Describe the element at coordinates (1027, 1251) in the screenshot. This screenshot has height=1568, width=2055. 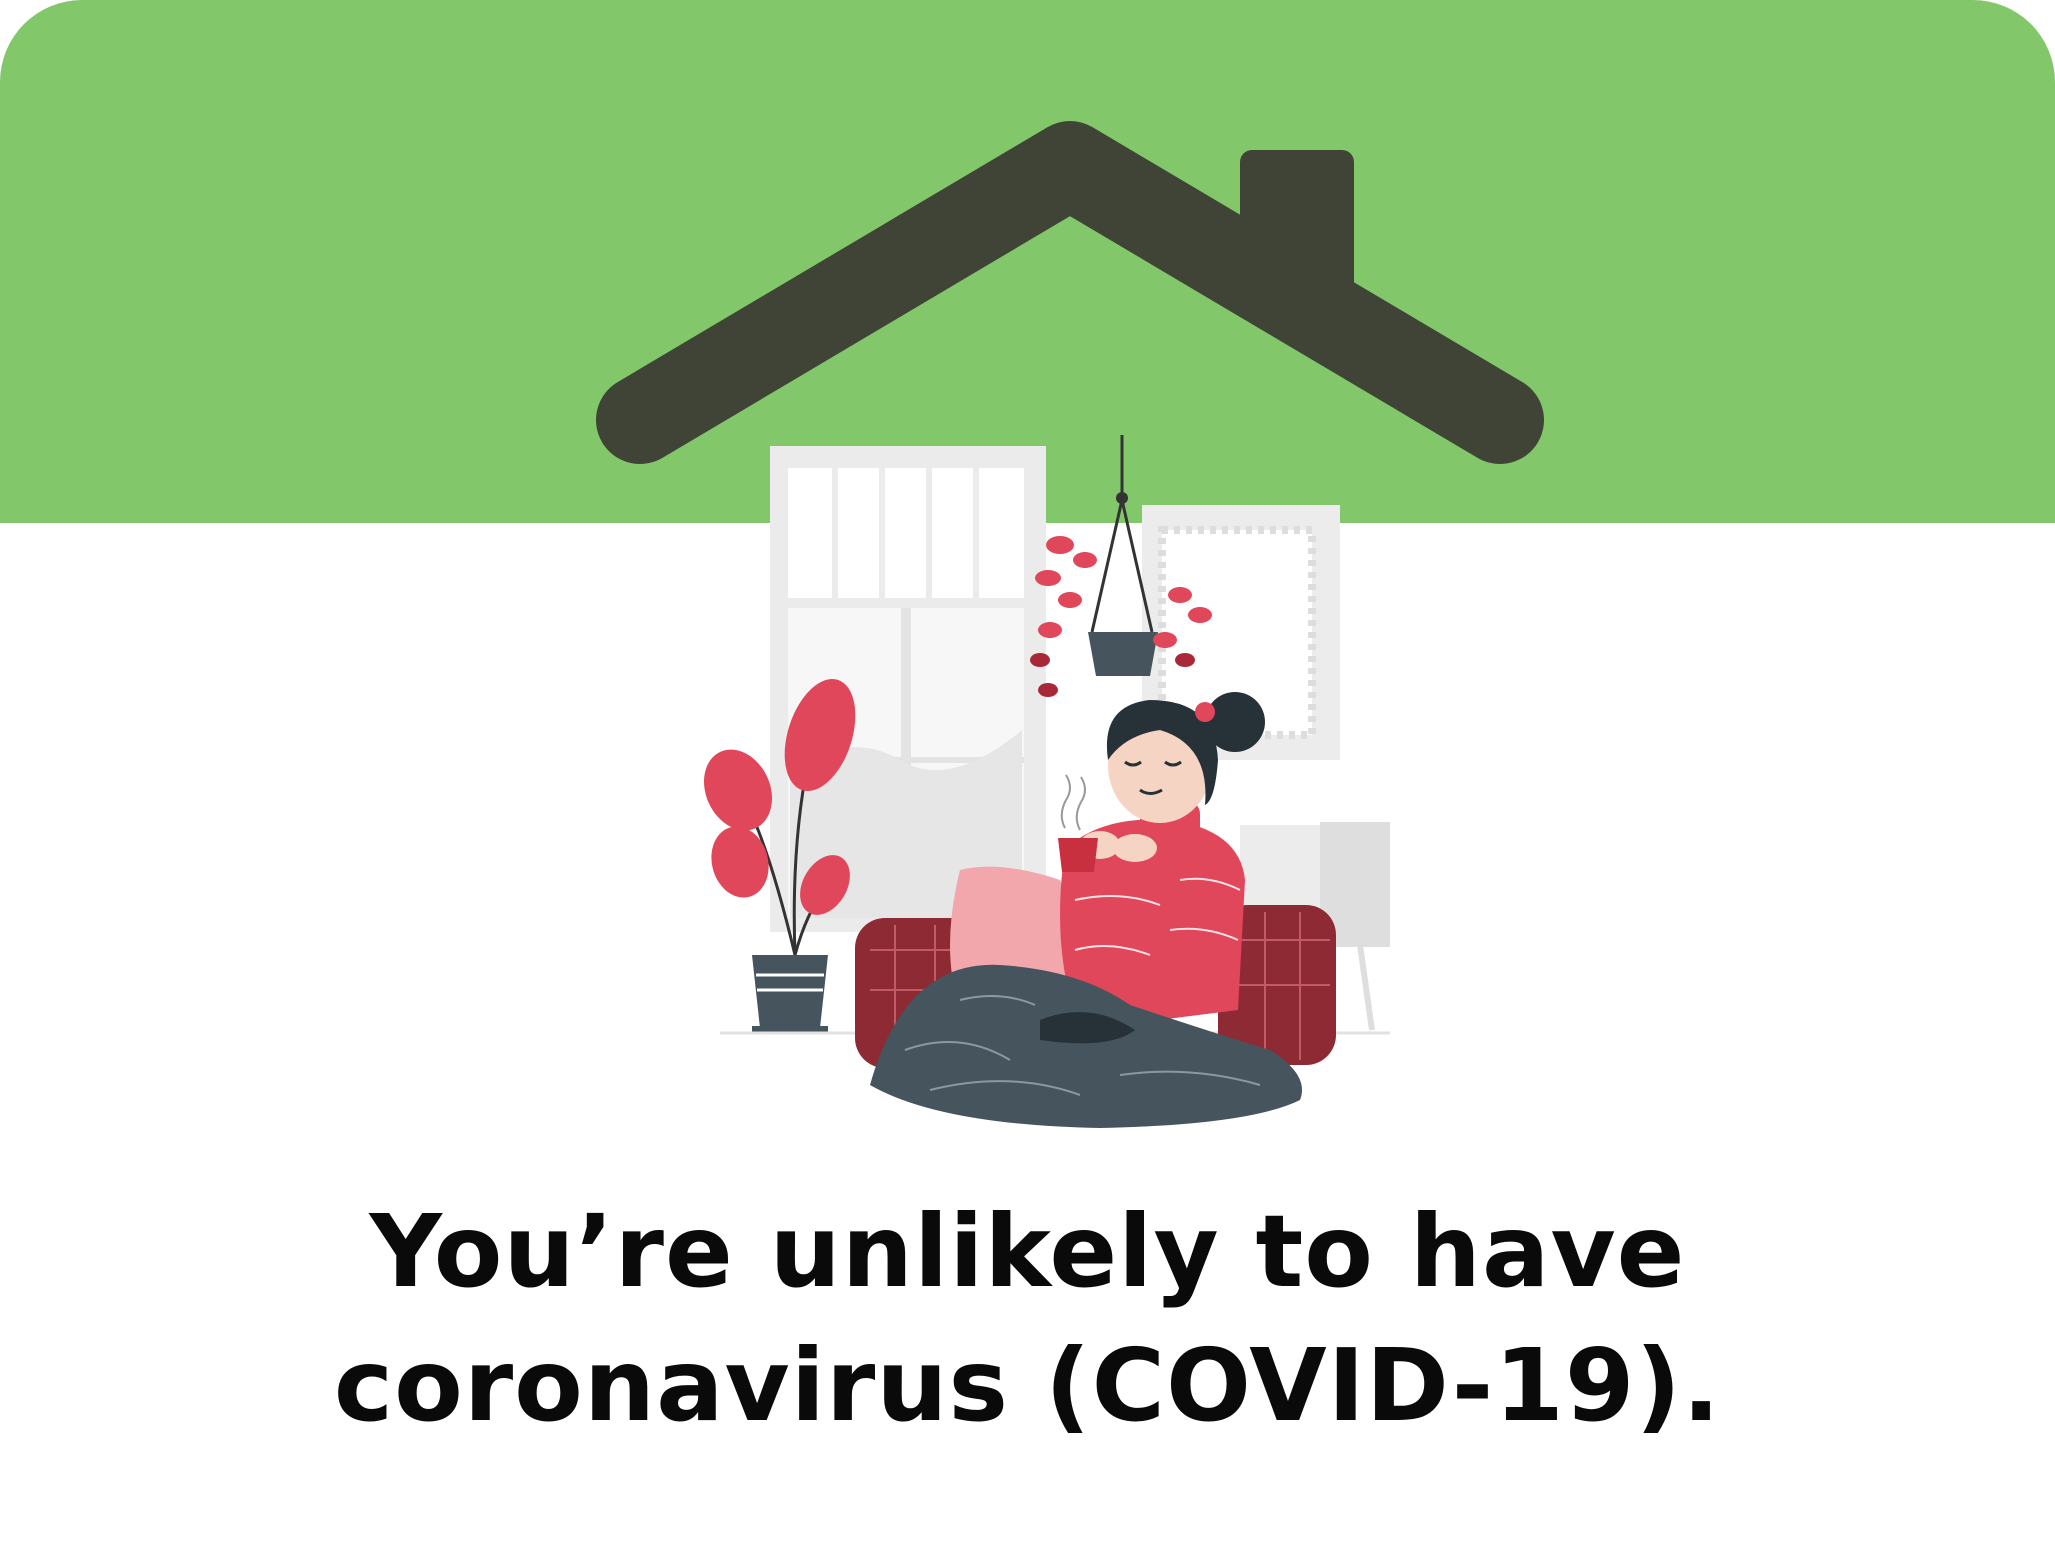
I see `message-line-1: You’re unlikely to have` at that location.